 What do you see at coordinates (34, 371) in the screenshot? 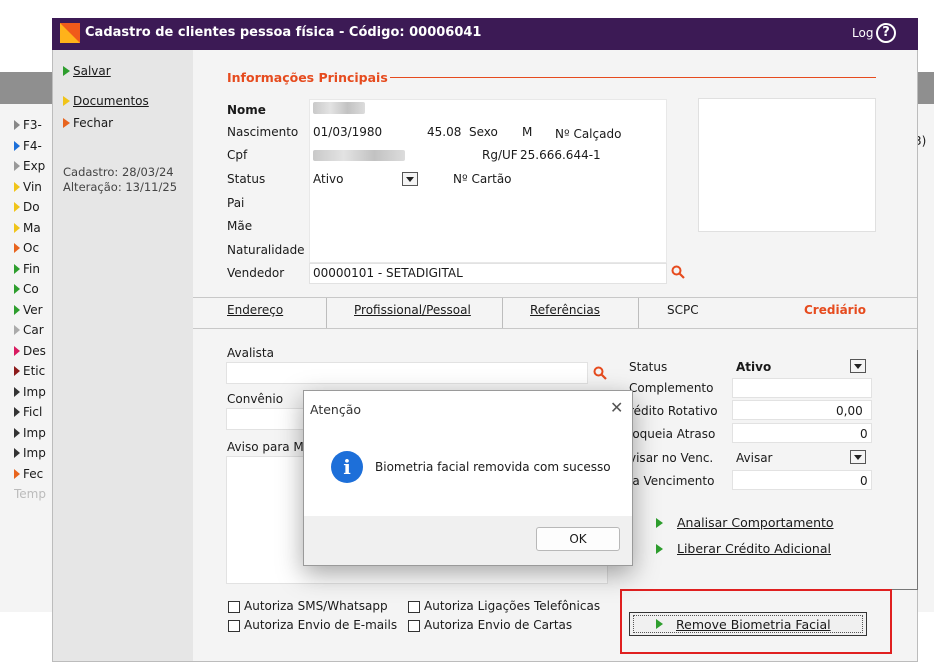
I see `background-menu-item-label: Etic` at bounding box center [34, 371].